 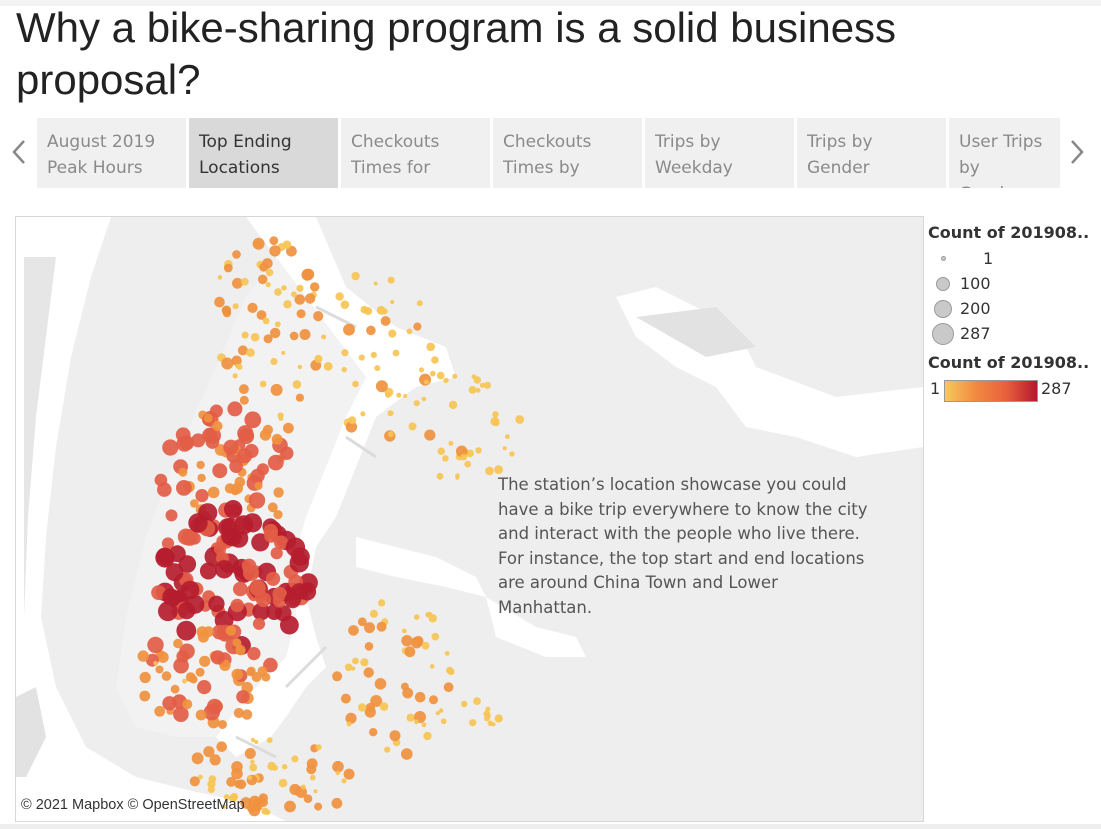 I want to click on size-circle-icon, so click(x=943, y=284).